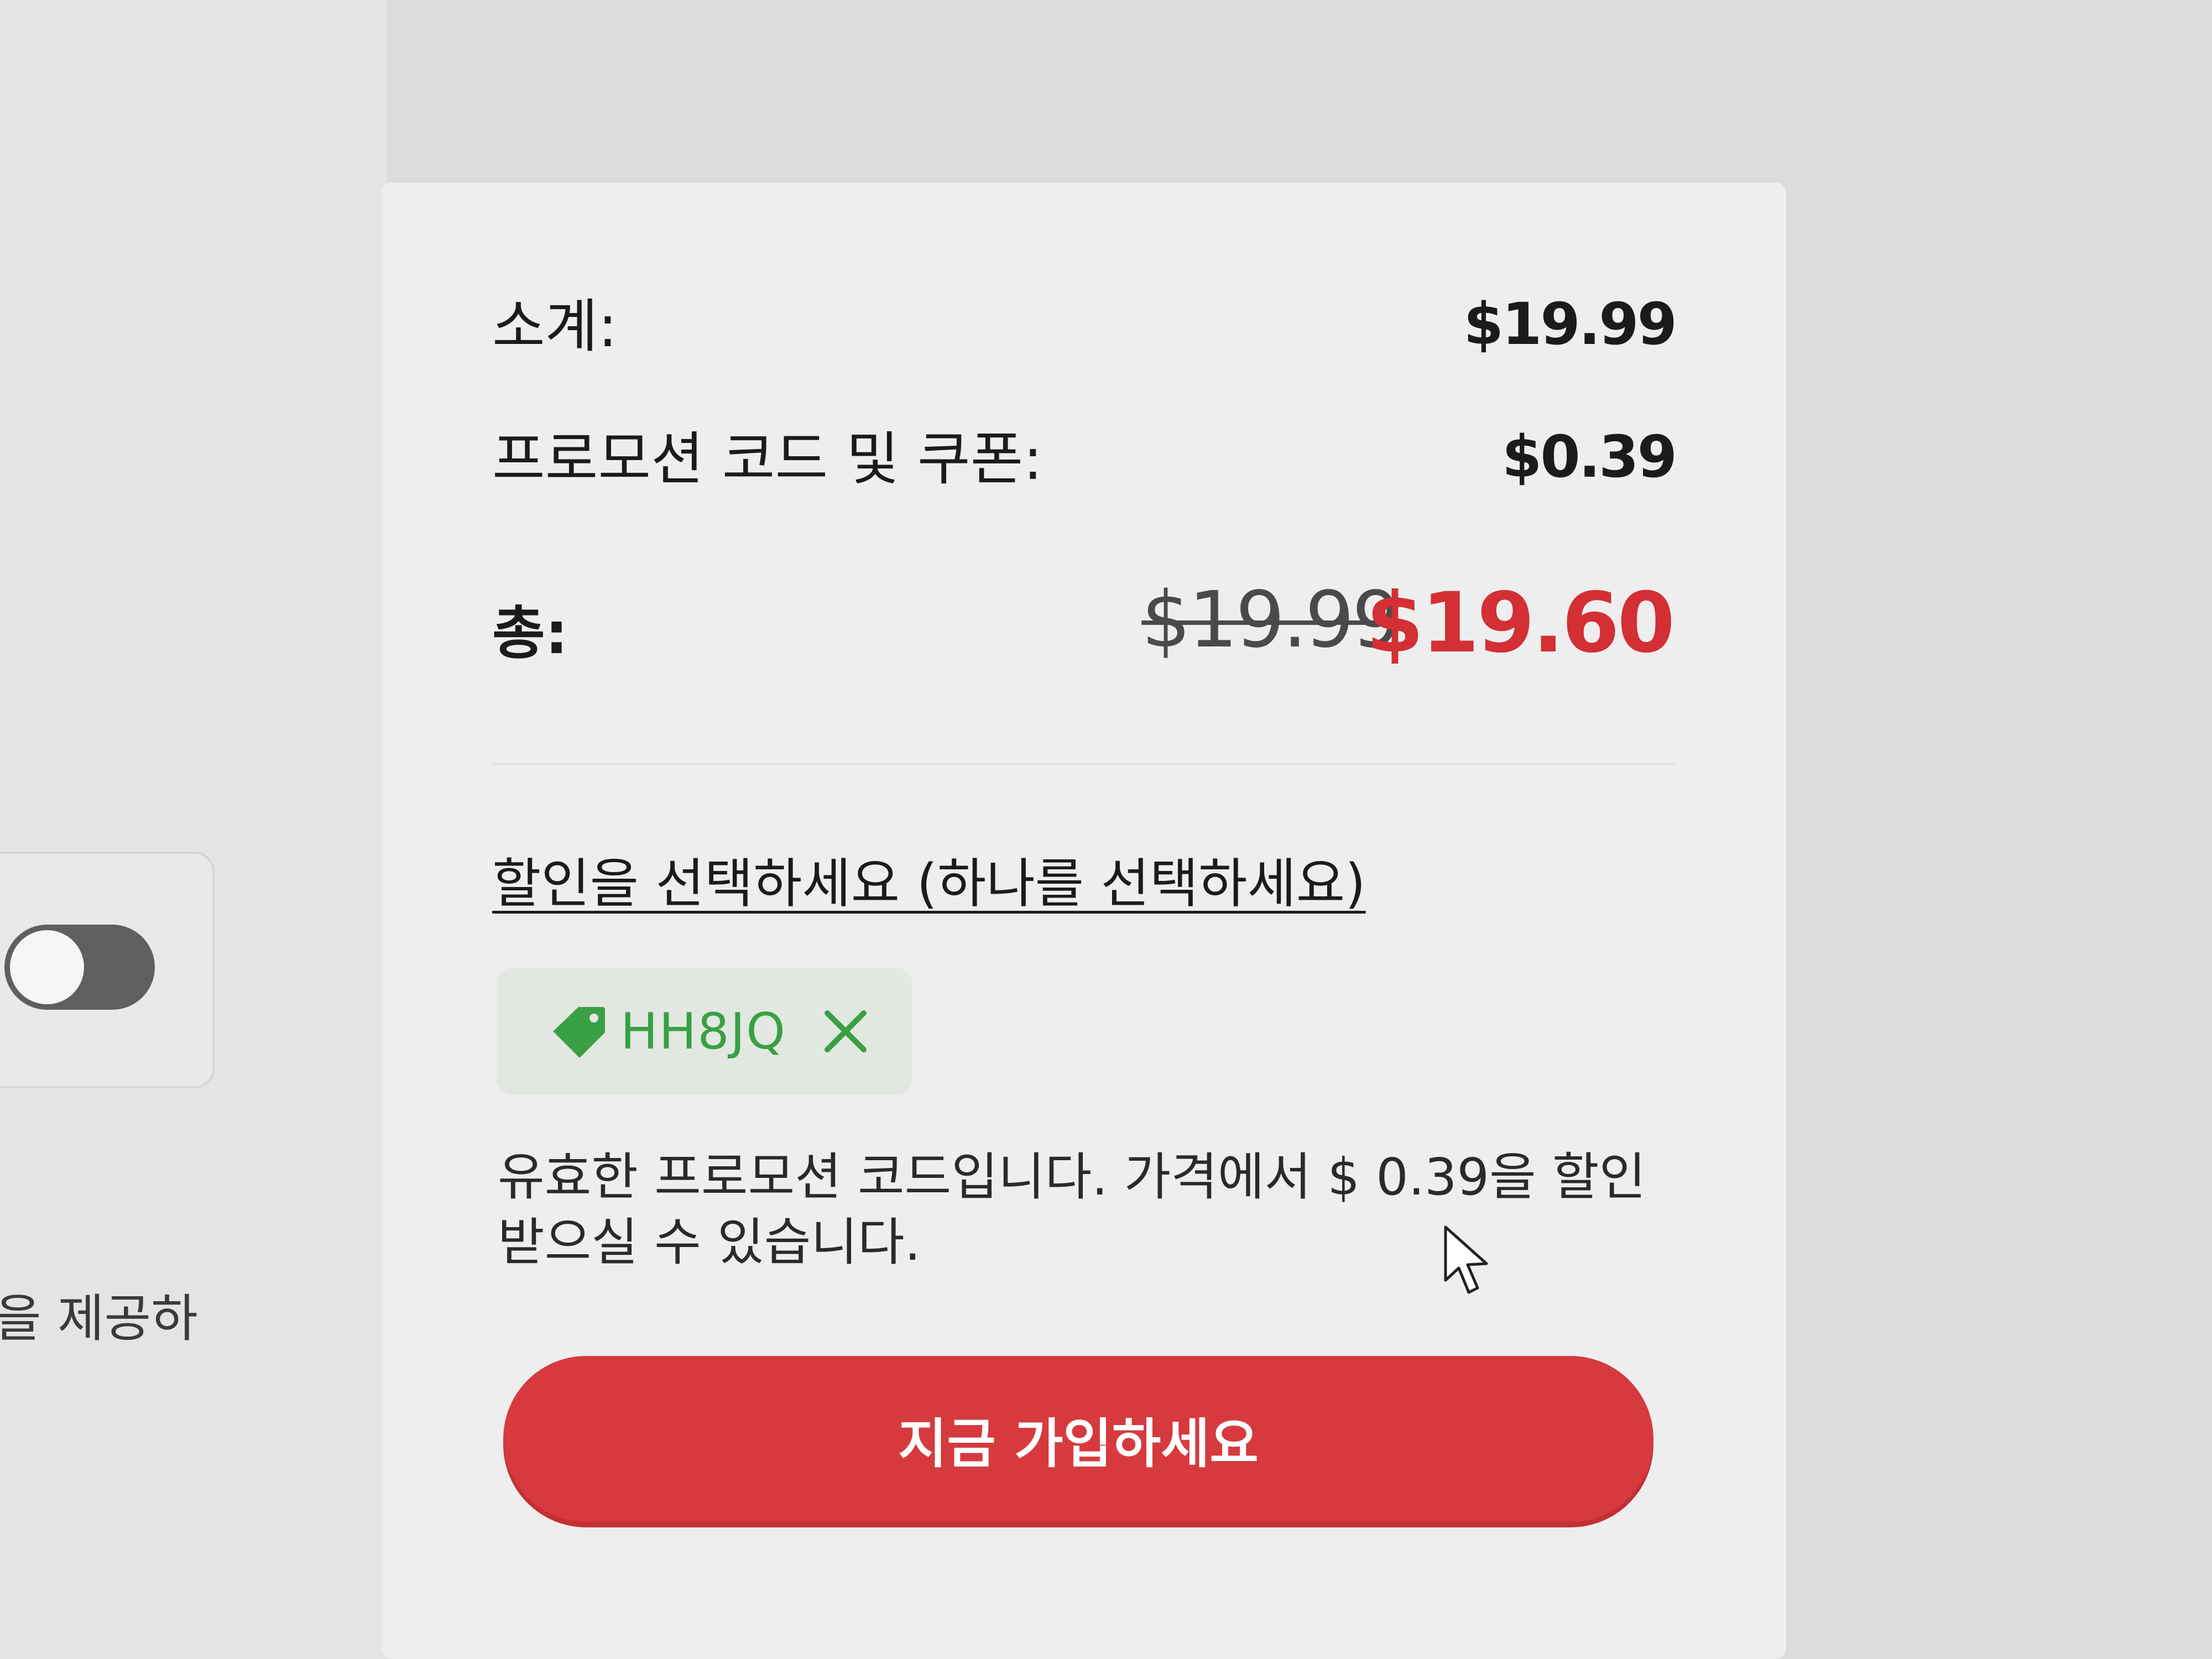 The height and width of the screenshot is (1659, 2212). What do you see at coordinates (1466, 1259) in the screenshot?
I see `mouse-pointer-icon` at bounding box center [1466, 1259].